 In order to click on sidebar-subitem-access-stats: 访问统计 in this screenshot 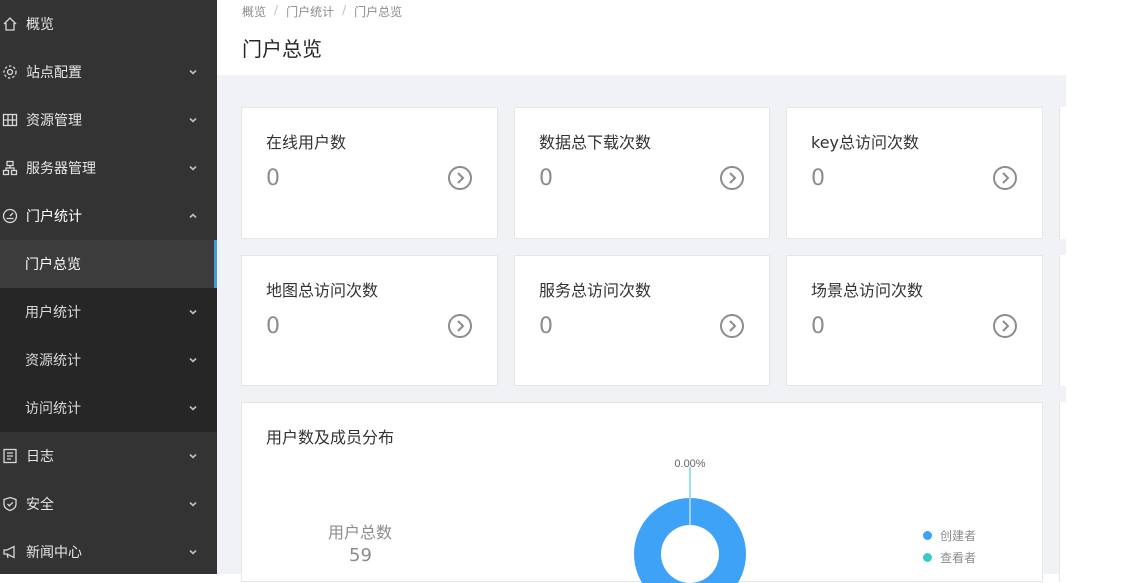, I will do `click(108, 408)`.